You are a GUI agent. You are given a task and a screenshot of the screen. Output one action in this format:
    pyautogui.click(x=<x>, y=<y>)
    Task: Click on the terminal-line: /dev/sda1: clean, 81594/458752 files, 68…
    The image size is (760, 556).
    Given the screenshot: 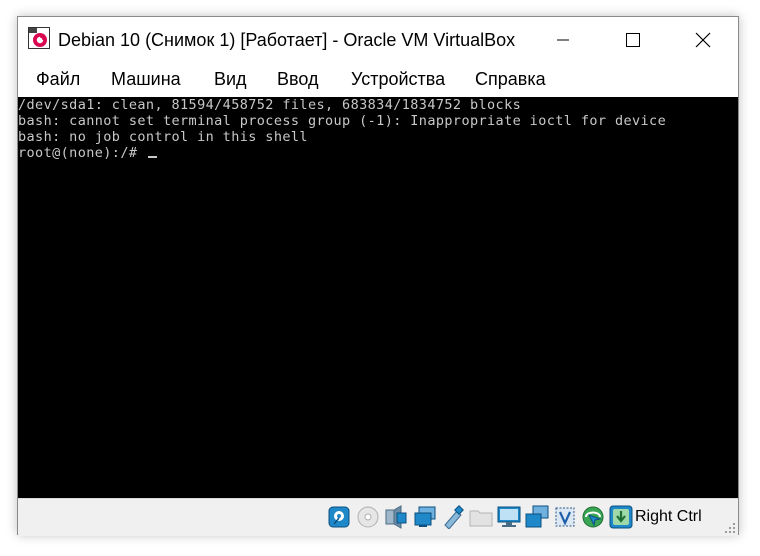 What is the action you would take?
    pyautogui.click(x=270, y=105)
    